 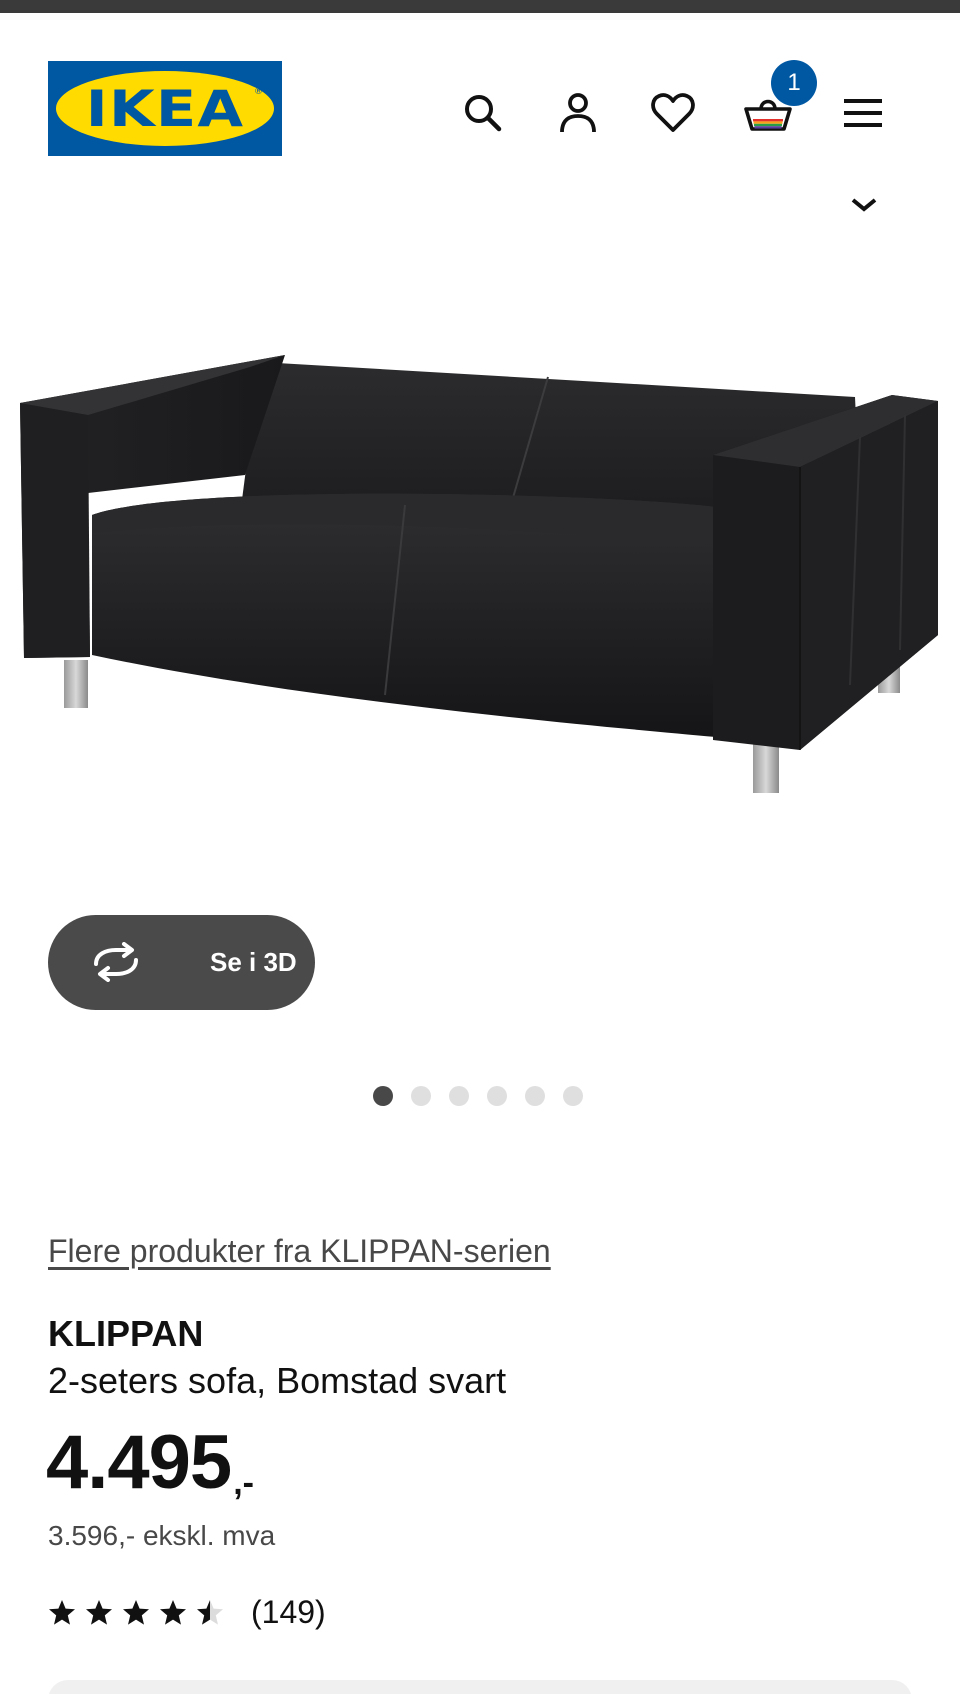 I want to click on status-bar, so click(x=480, y=6).